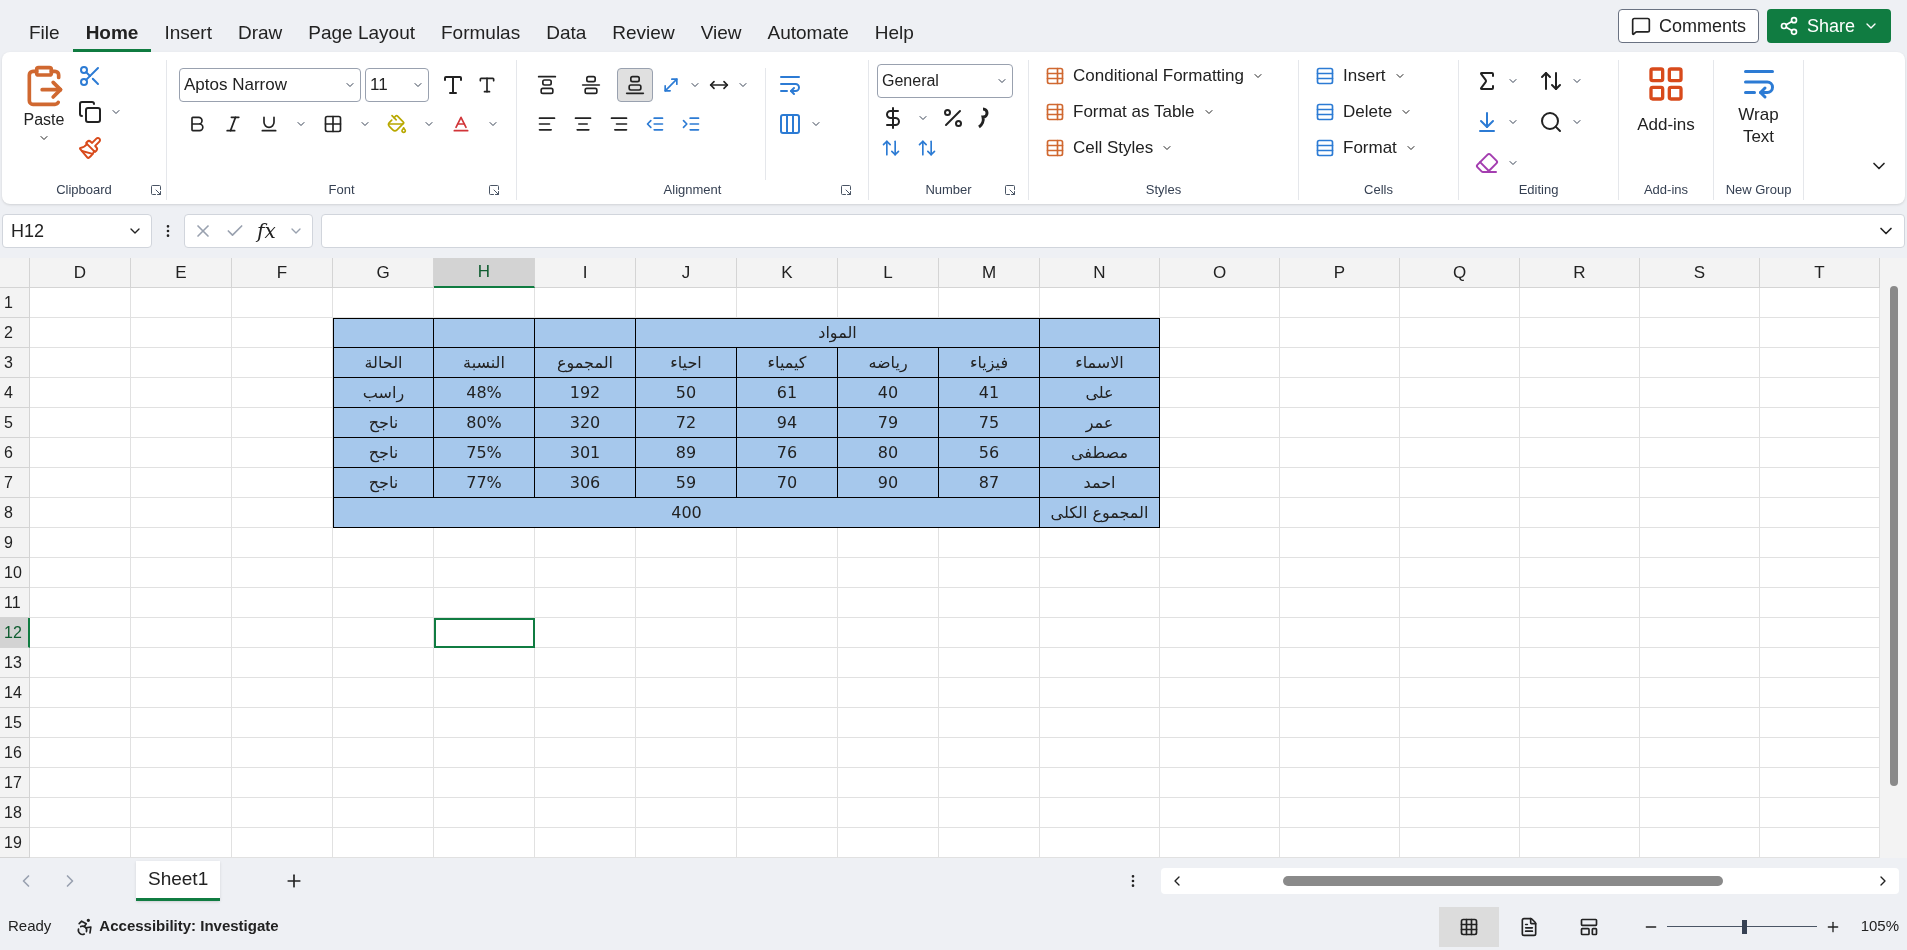 This screenshot has height=950, width=1907. What do you see at coordinates (15, 543) in the screenshot?
I see `row-header: 9` at bounding box center [15, 543].